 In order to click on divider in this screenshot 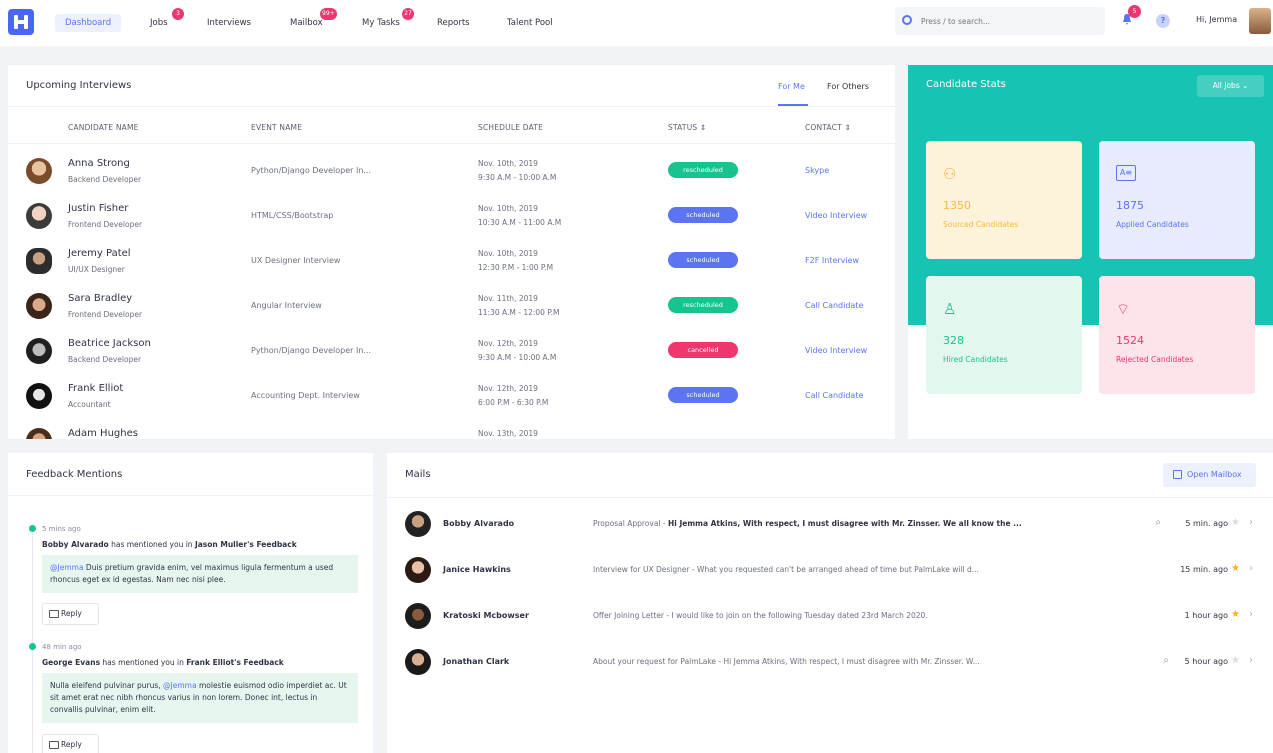, I will do `click(451, 143)`.